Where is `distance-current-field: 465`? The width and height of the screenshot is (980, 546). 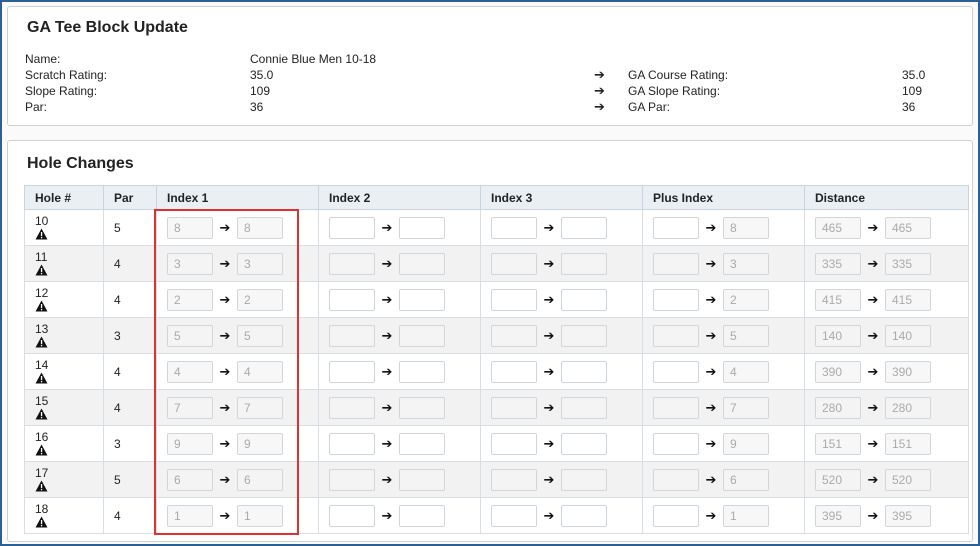
distance-current-field: 465 is located at coordinates (838, 227).